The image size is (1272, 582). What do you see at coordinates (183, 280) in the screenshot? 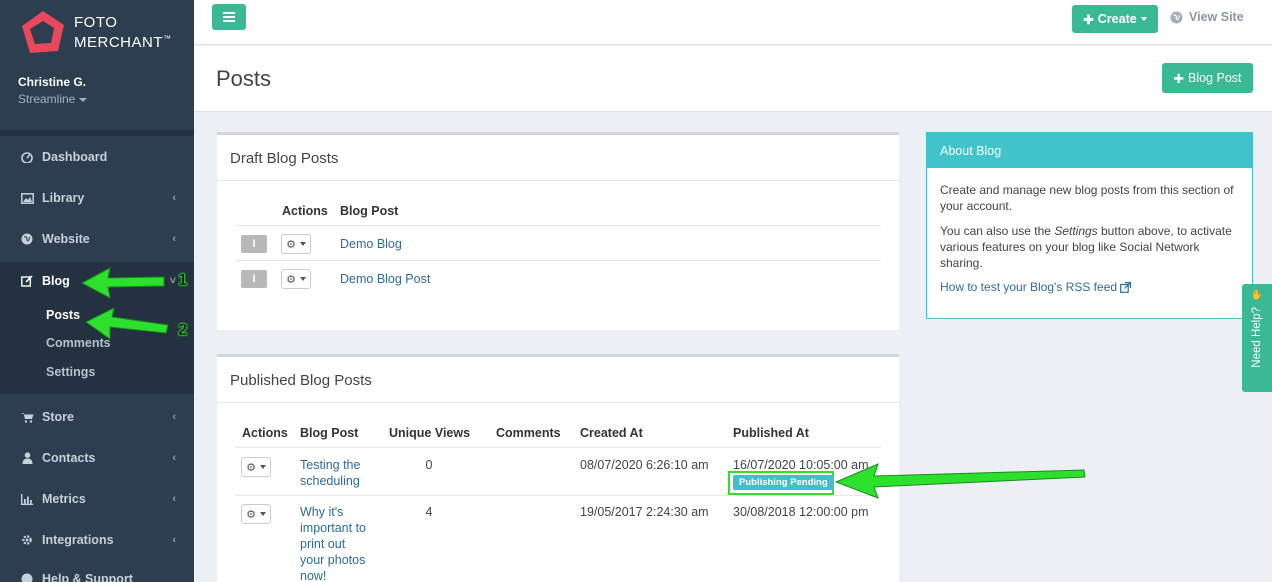
I see `annotation-number-1: 1` at bounding box center [183, 280].